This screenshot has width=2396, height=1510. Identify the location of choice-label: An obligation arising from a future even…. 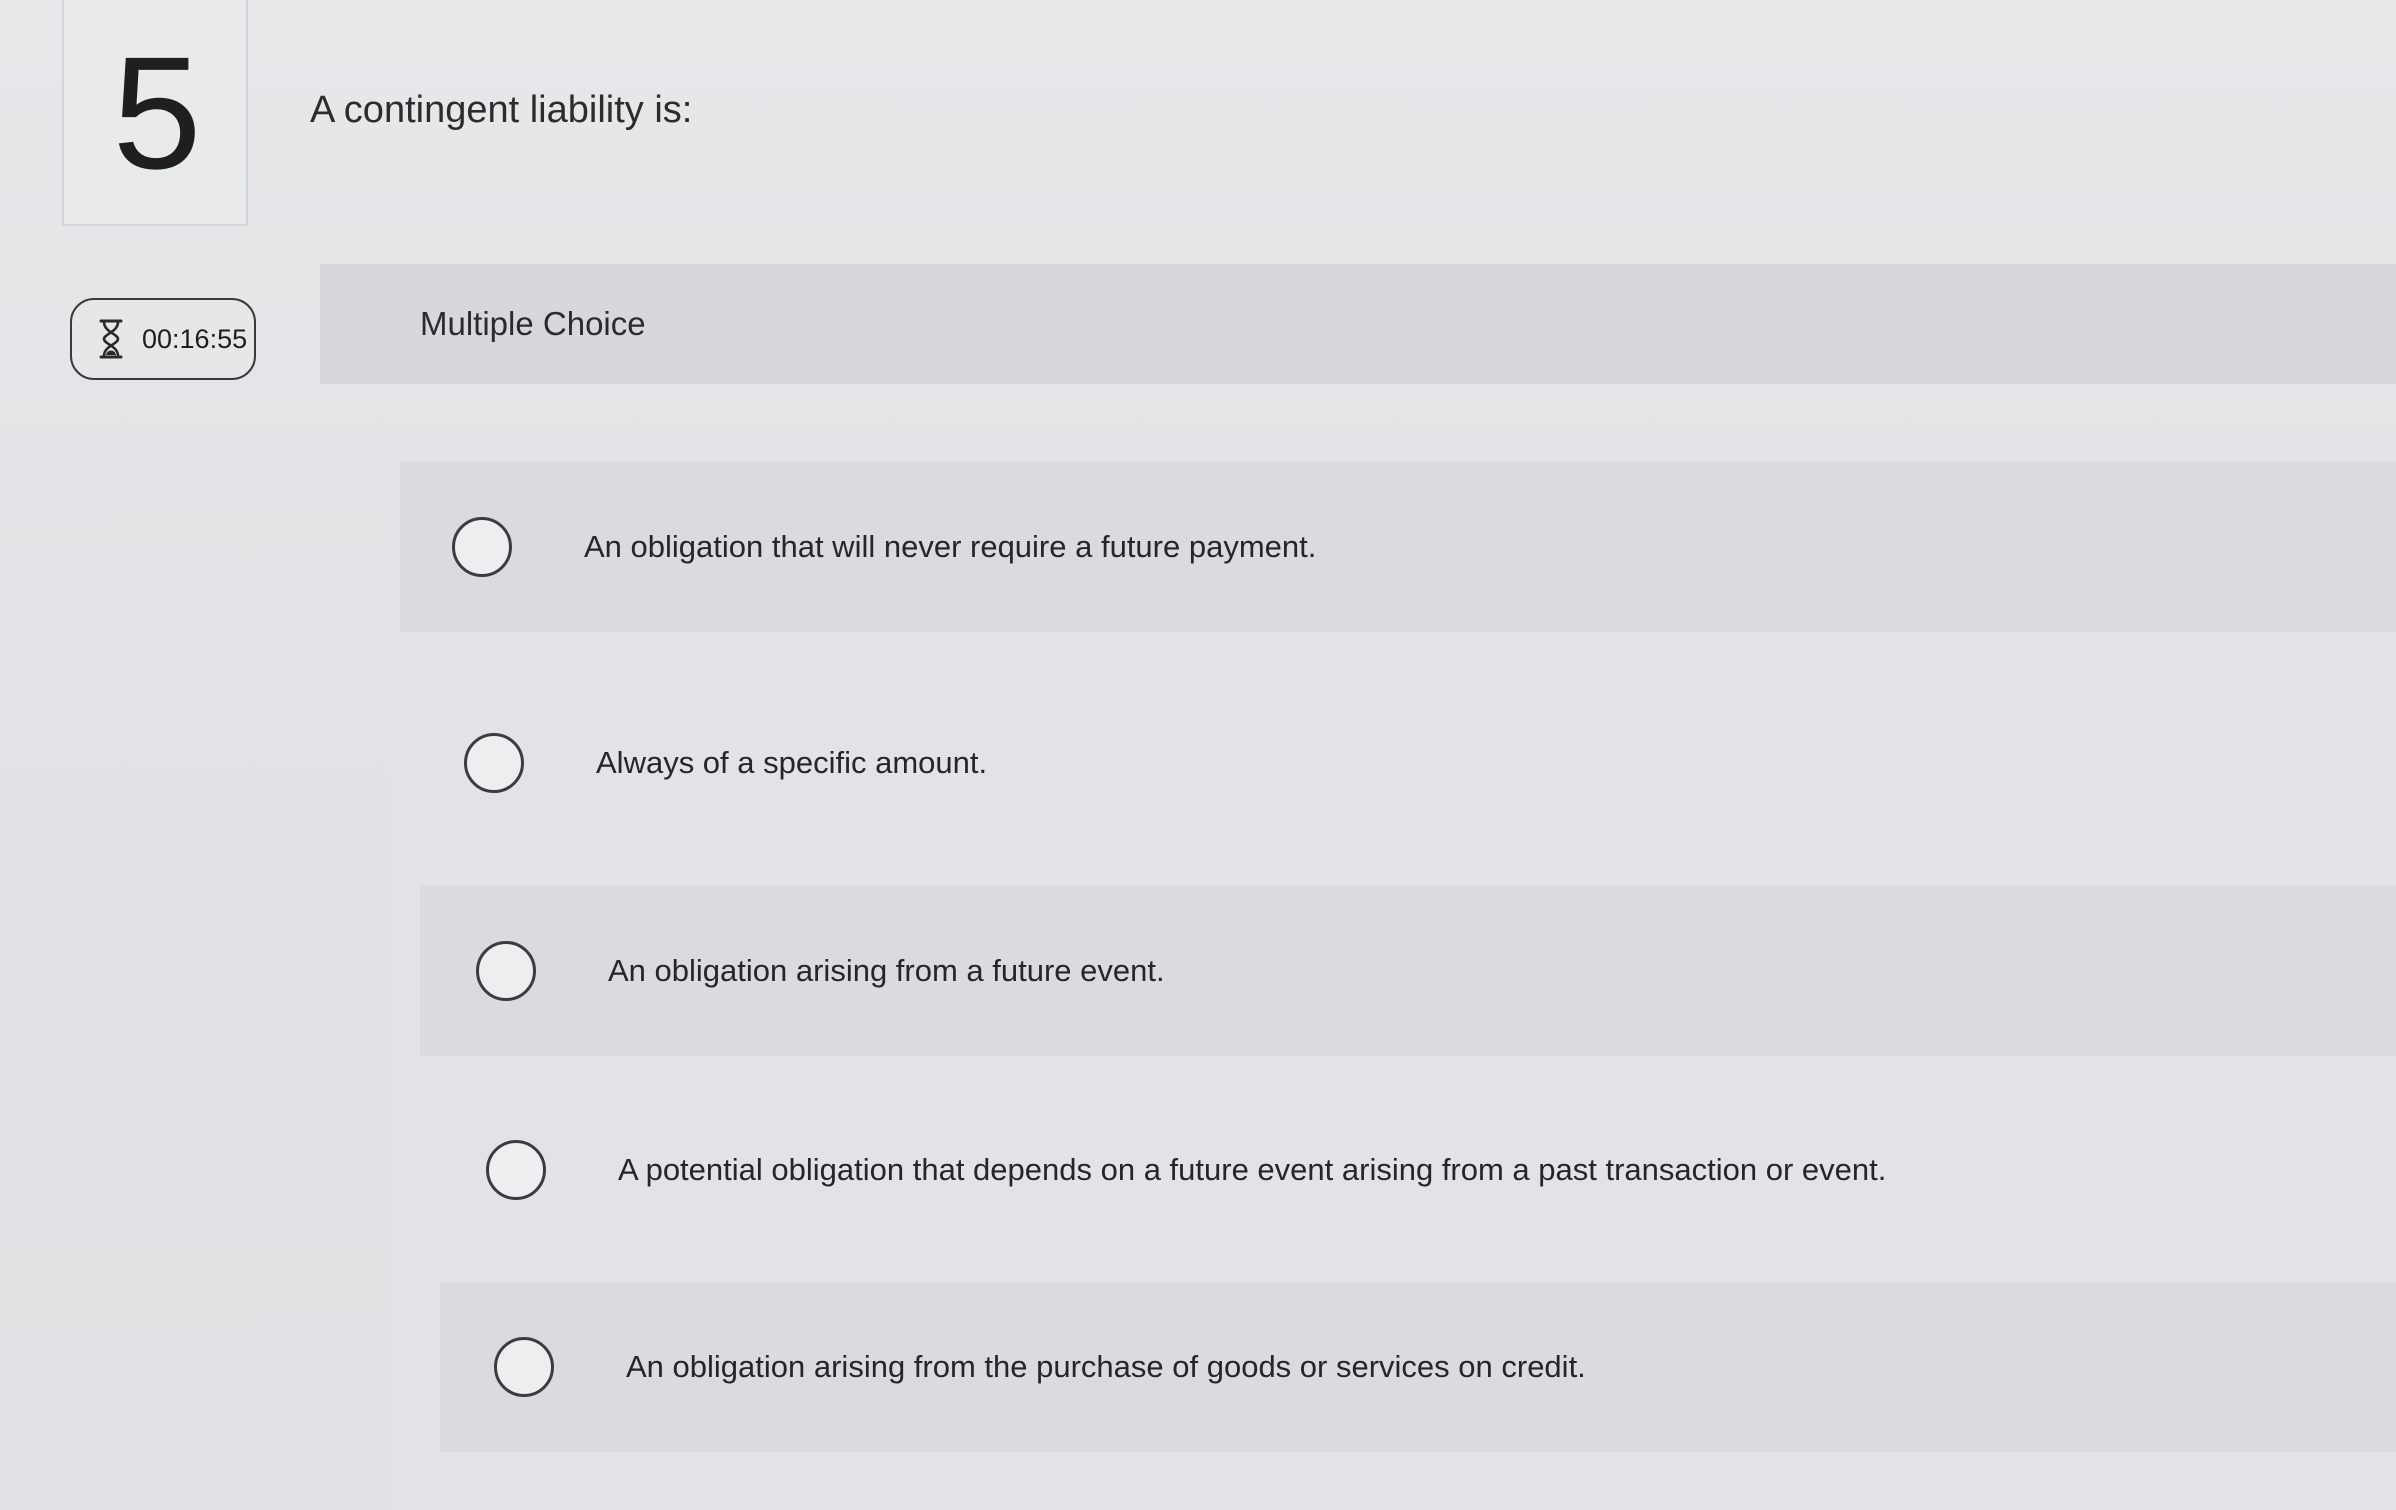
(886, 970).